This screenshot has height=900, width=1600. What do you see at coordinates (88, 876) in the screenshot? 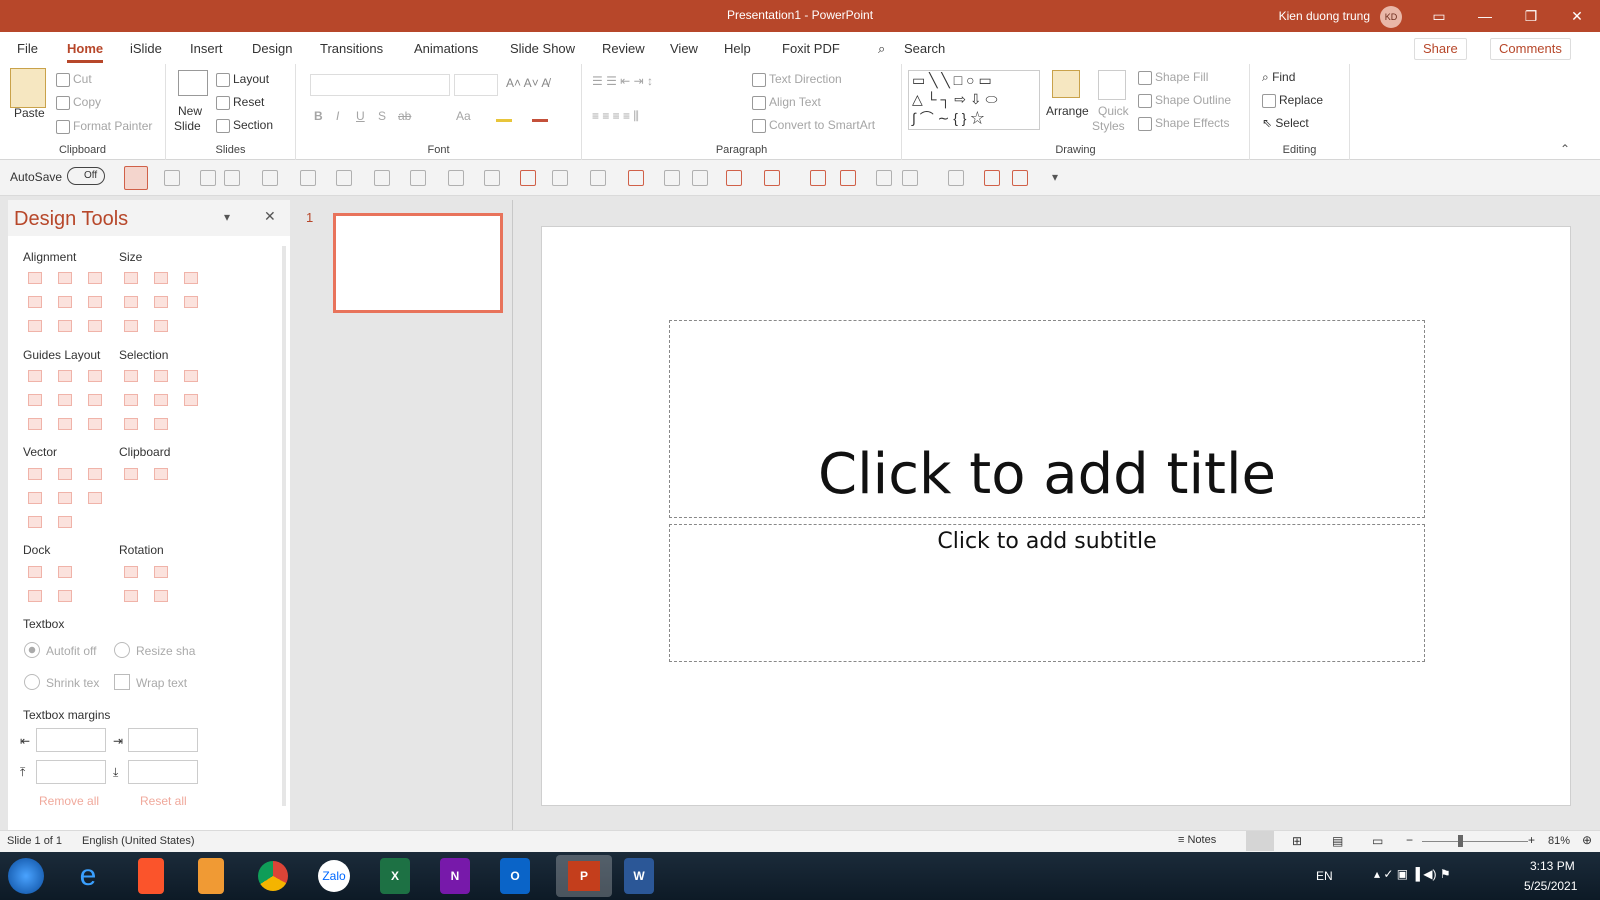
I see `ie-icon: e` at bounding box center [88, 876].